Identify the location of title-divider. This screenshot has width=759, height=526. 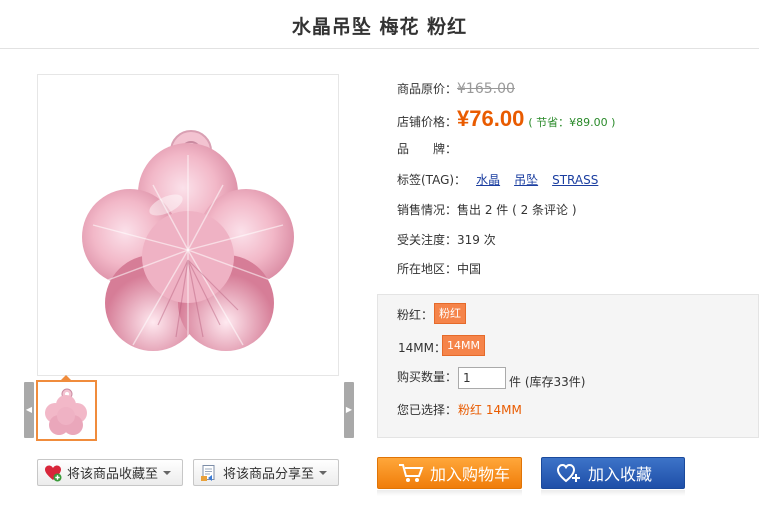
(379, 48).